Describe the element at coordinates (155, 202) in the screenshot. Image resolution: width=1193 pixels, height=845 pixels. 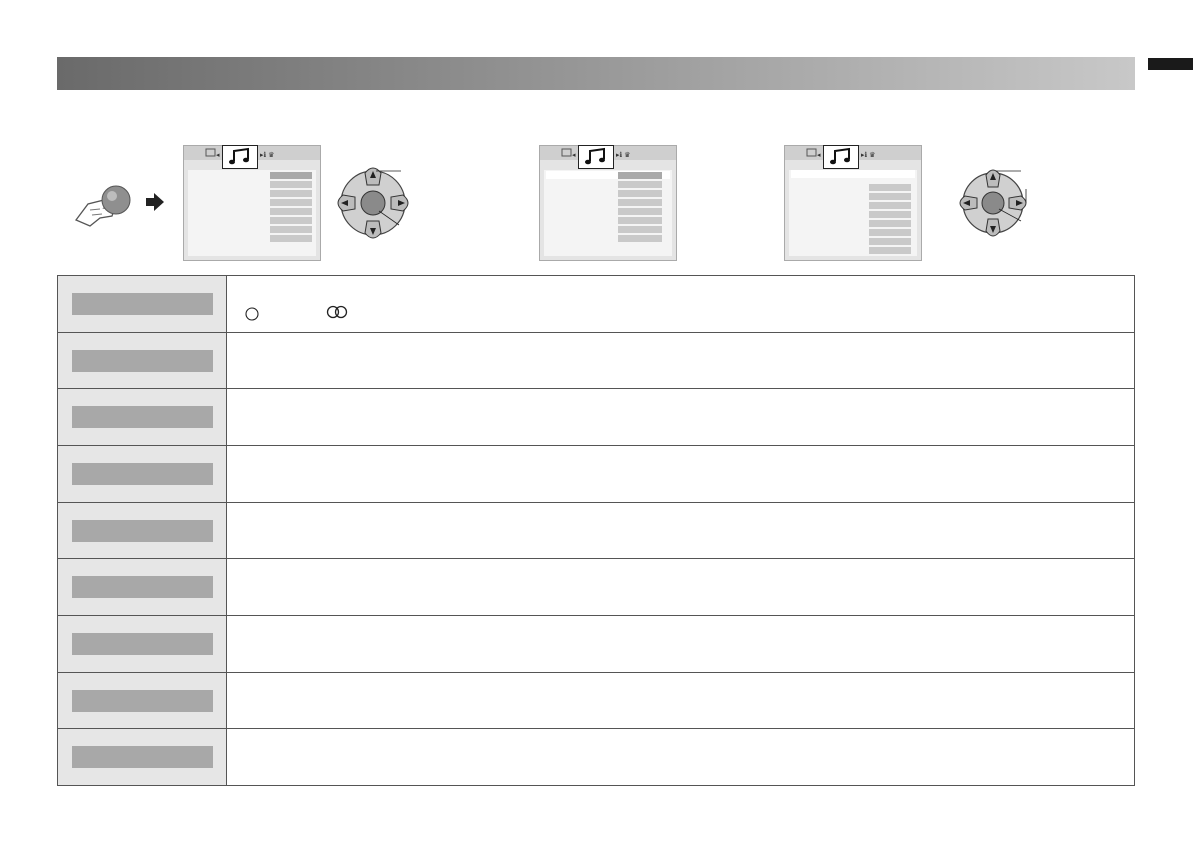
I see `right-arrow-icon` at that location.